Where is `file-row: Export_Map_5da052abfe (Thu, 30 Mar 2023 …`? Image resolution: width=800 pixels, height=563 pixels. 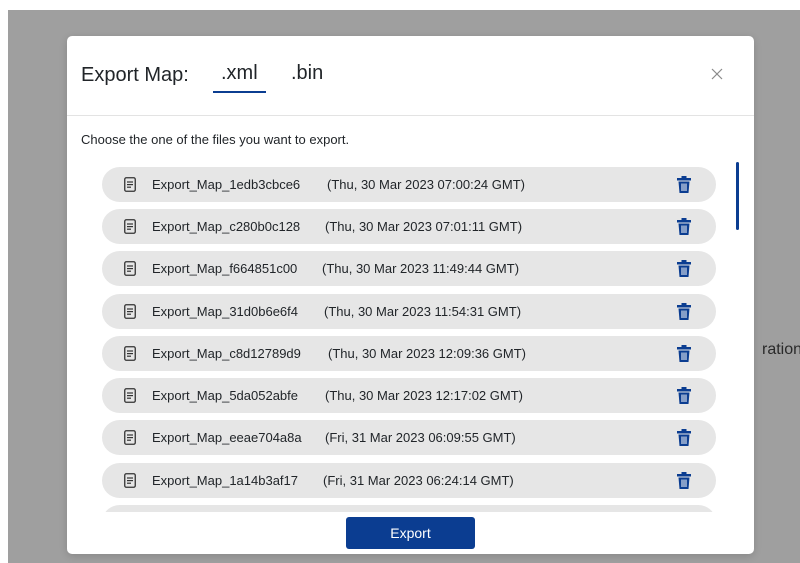
file-row: Export_Map_5da052abfe (Thu, 30 Mar 2023 … is located at coordinates (409, 395).